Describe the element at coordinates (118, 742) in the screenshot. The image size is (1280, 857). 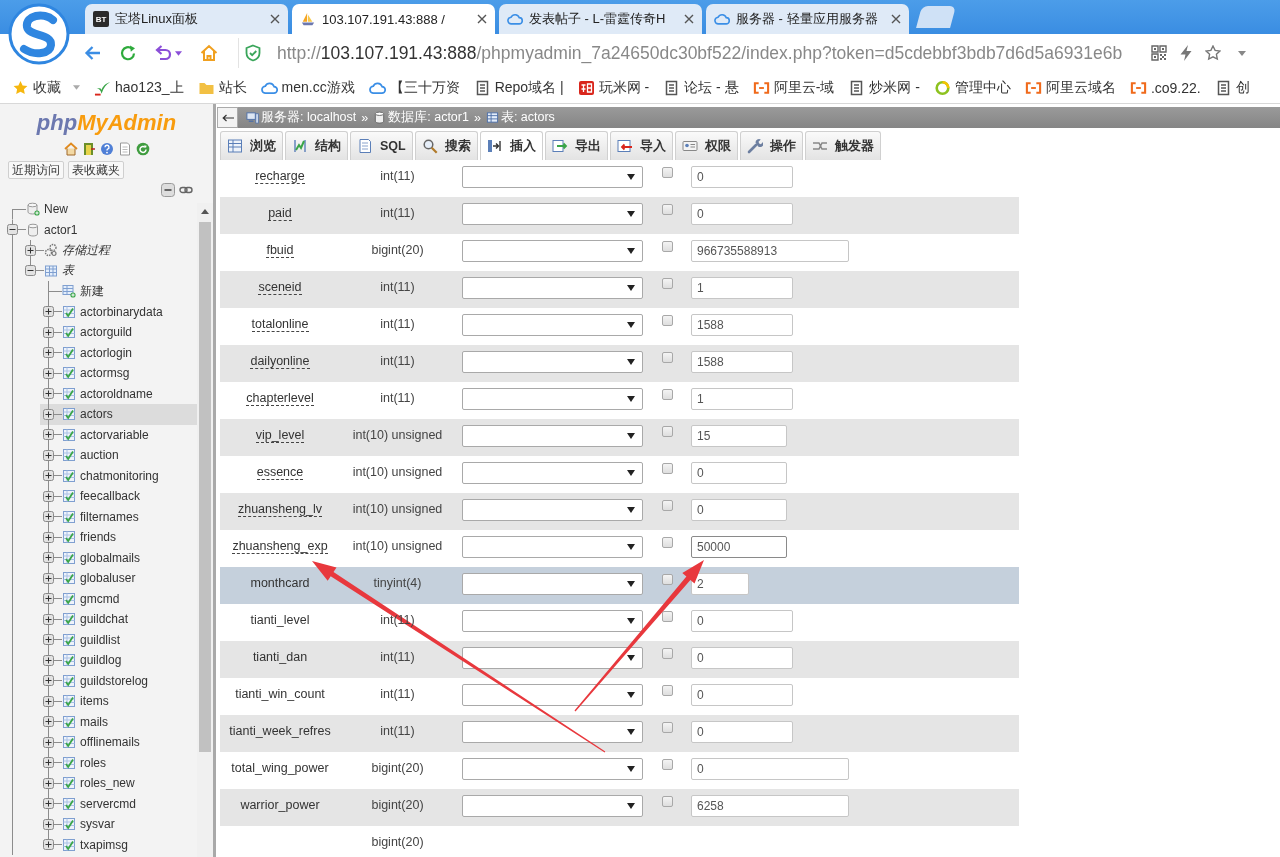
I see `tree-item: offlinemails` at that location.